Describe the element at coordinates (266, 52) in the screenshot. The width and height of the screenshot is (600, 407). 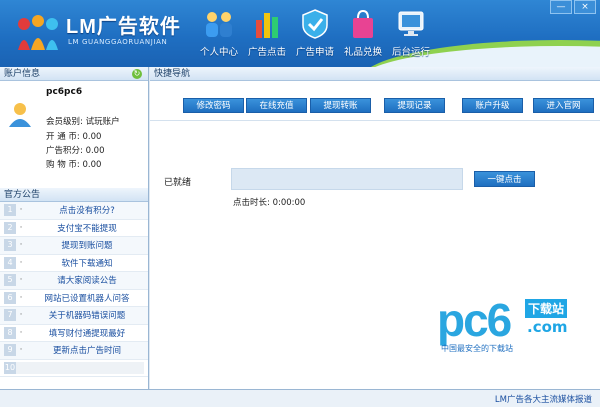
I see `nav-label: 广告点击` at that location.